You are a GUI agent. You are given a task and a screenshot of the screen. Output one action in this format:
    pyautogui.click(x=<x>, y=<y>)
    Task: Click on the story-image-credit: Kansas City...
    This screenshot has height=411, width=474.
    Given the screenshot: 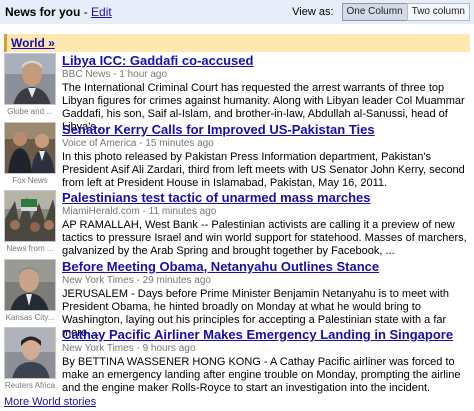 What is the action you would take?
    pyautogui.click(x=30, y=317)
    